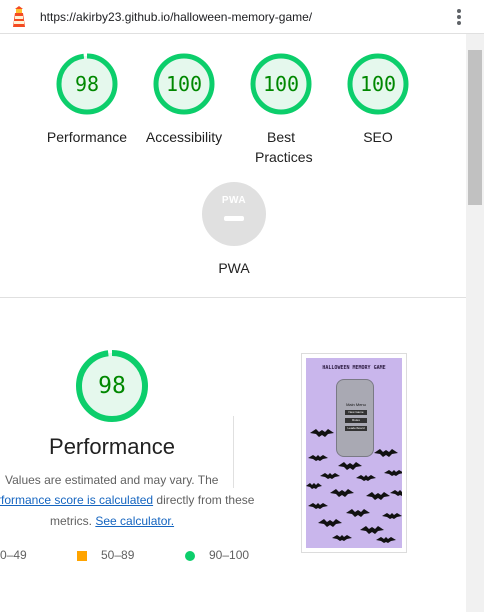  I want to click on legend-pass-range: 90–100, so click(229, 555).